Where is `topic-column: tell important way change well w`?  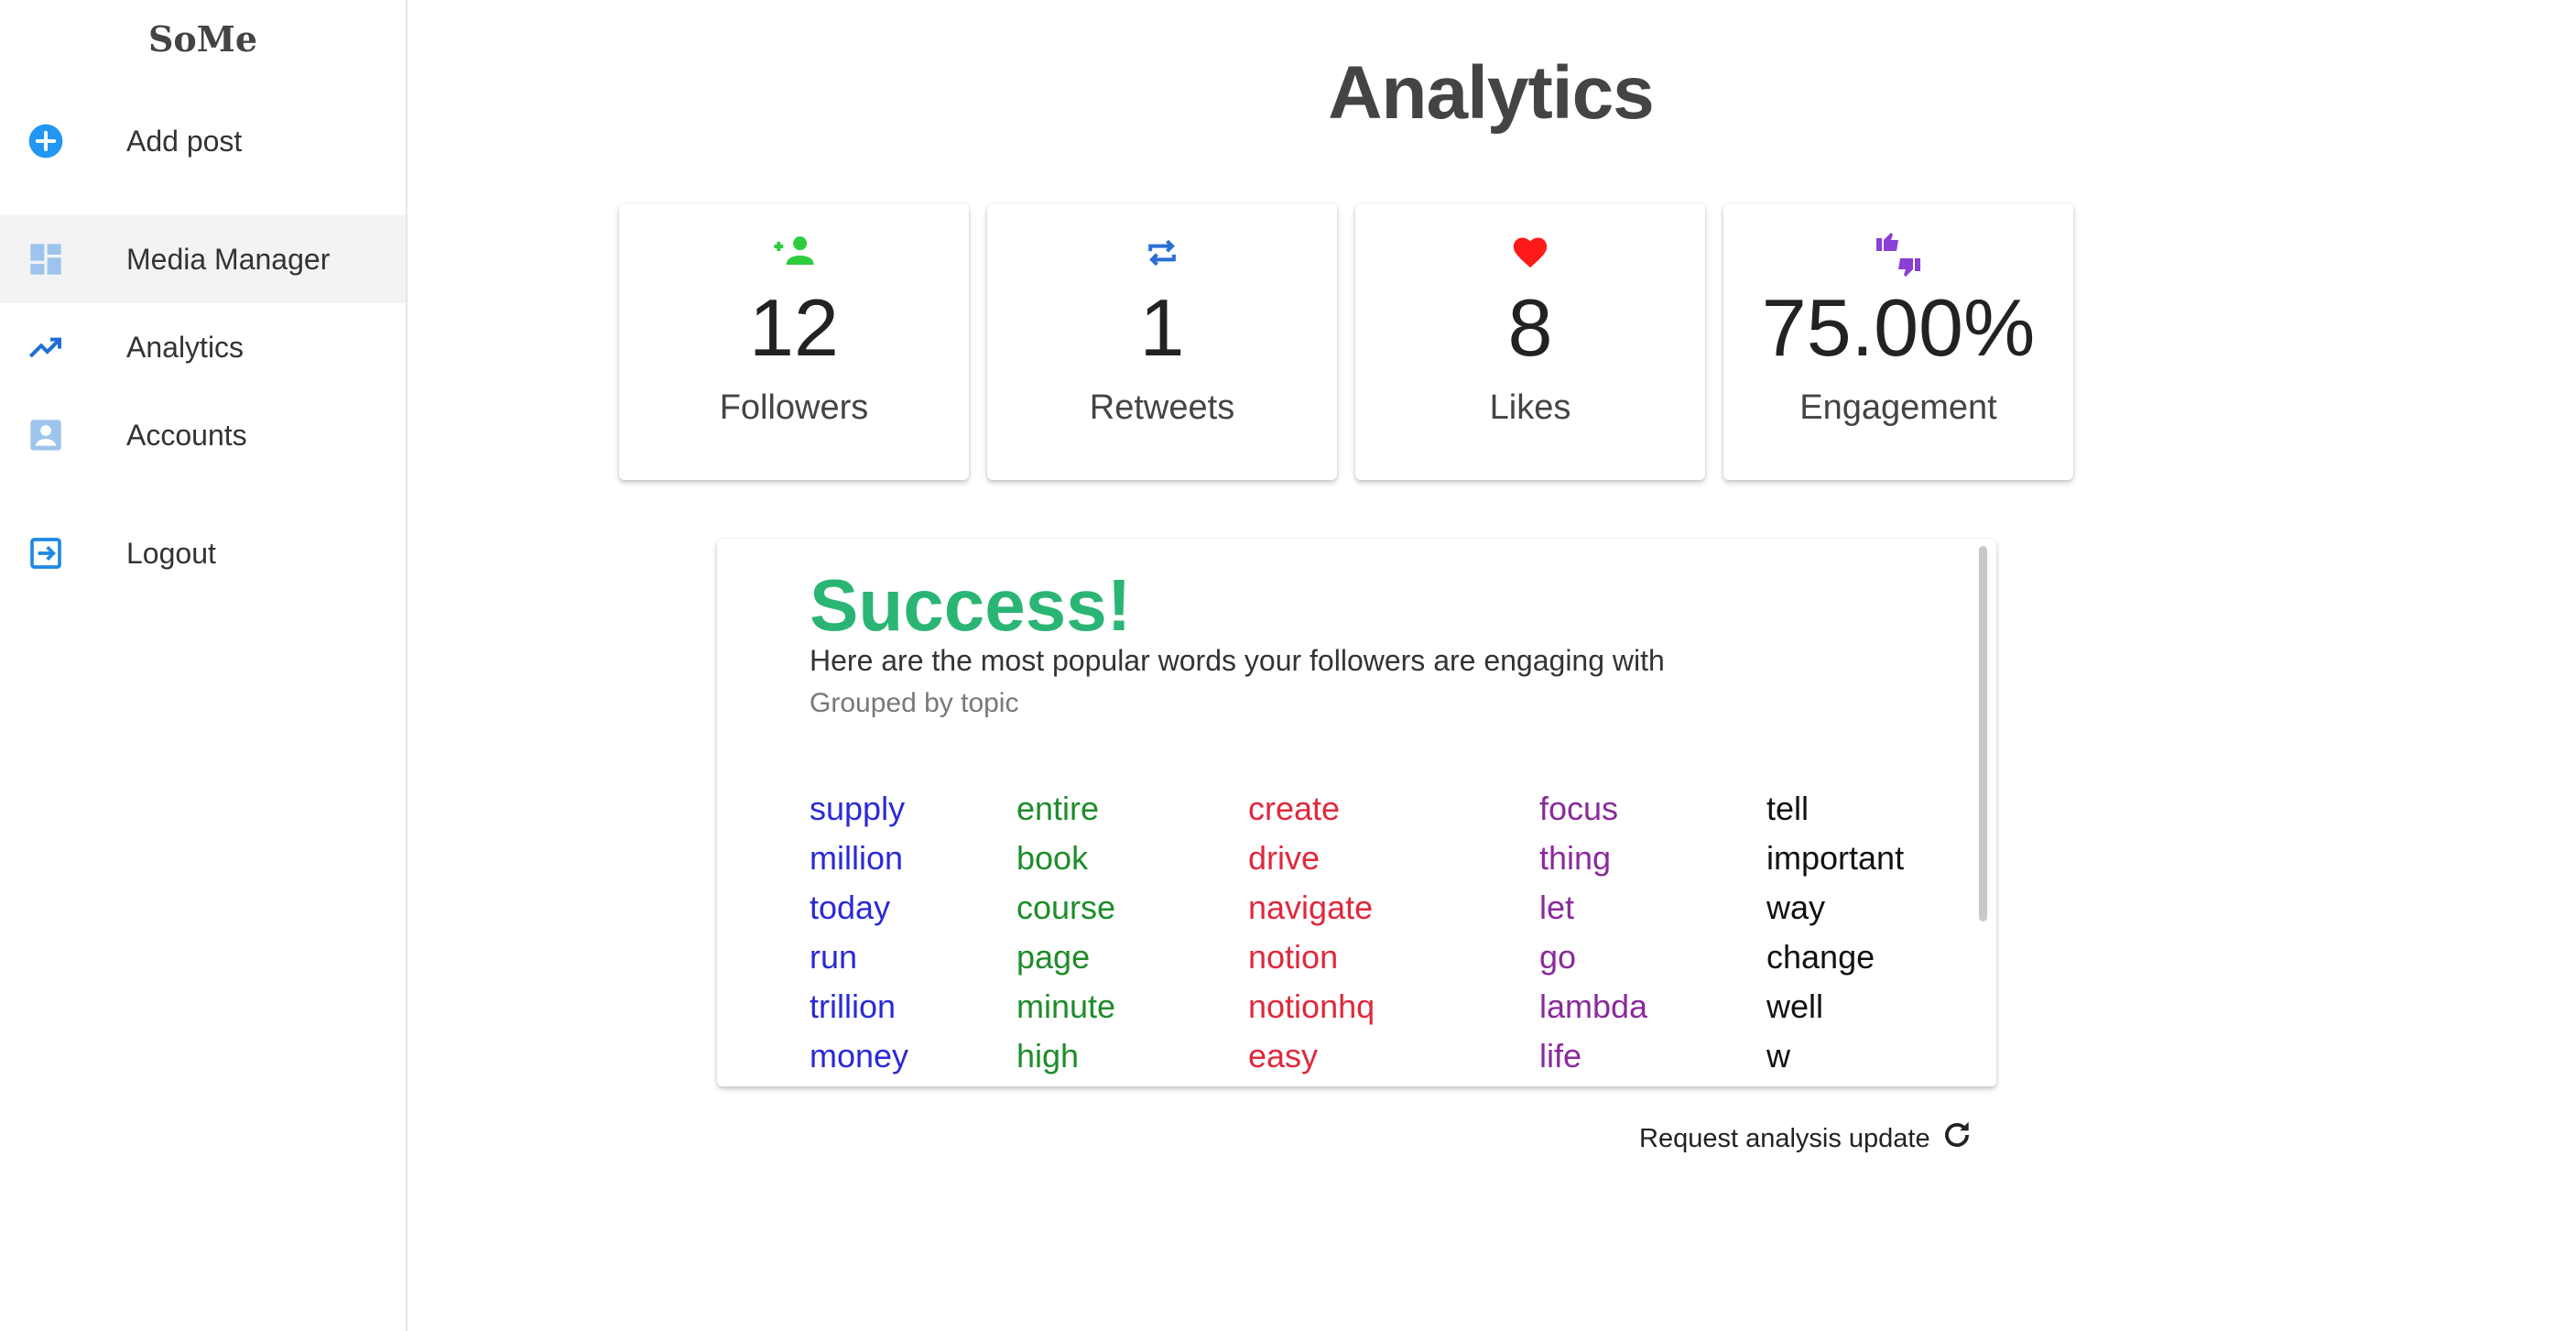
topic-column: tell important way change well w is located at coordinates (1835, 933).